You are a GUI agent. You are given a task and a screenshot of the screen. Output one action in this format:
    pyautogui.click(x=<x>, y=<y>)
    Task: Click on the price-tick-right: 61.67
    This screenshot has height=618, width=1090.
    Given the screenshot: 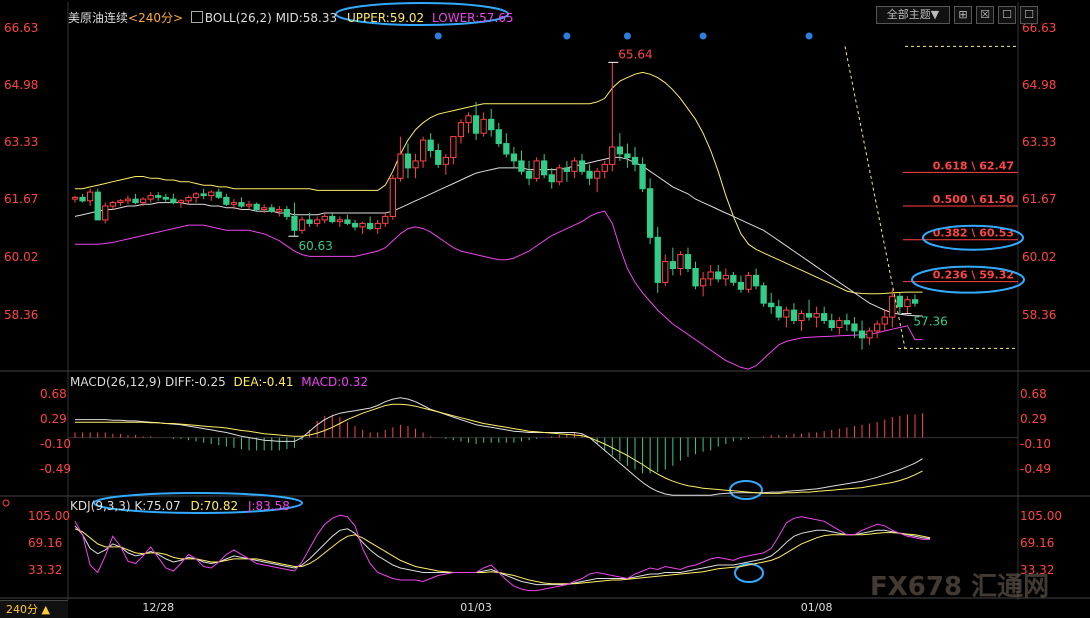 What is the action you would take?
    pyautogui.click(x=1039, y=199)
    